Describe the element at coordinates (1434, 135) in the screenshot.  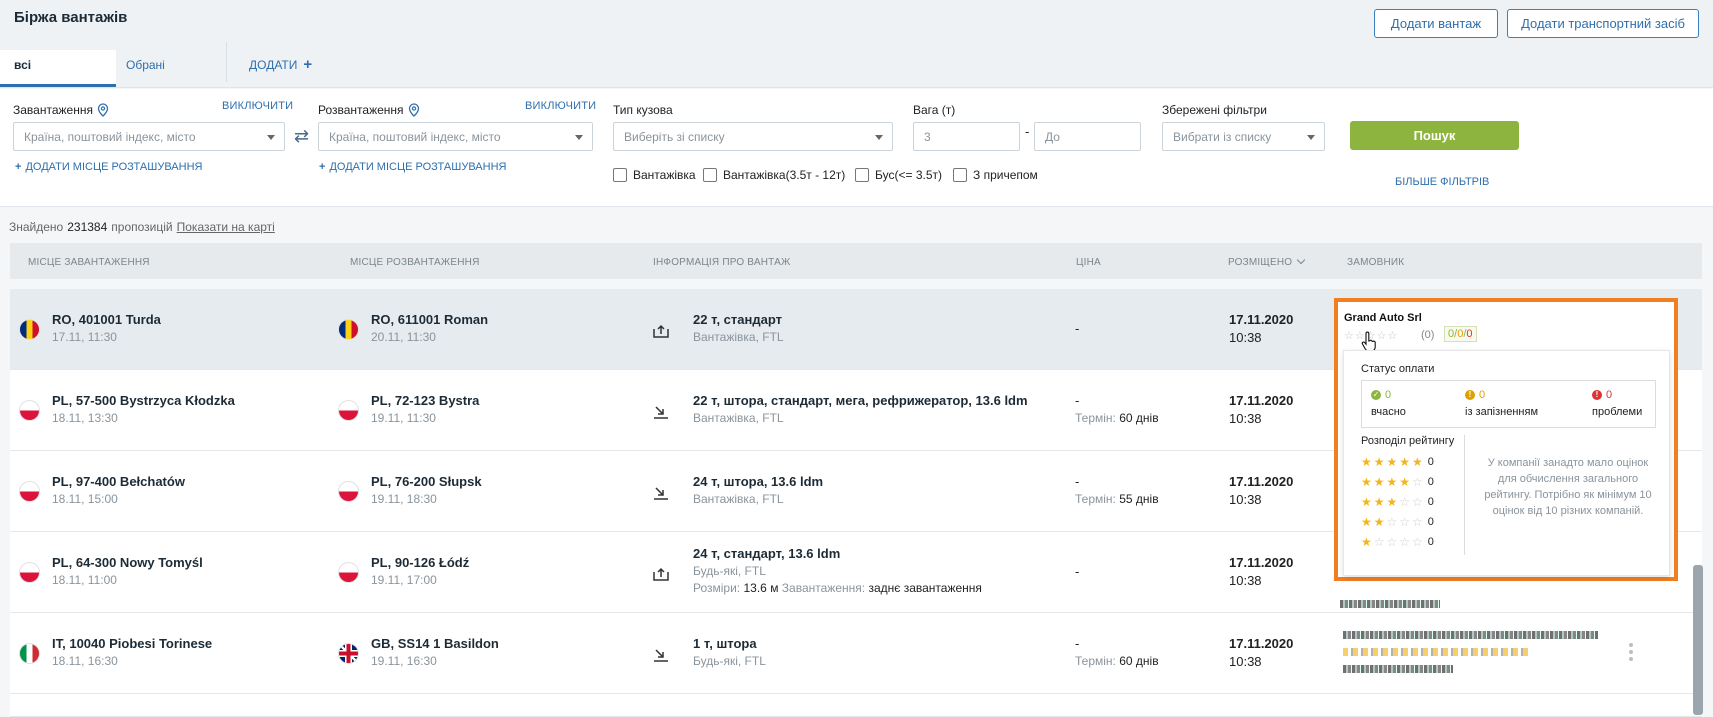
I see `search-button: Пошук` at that location.